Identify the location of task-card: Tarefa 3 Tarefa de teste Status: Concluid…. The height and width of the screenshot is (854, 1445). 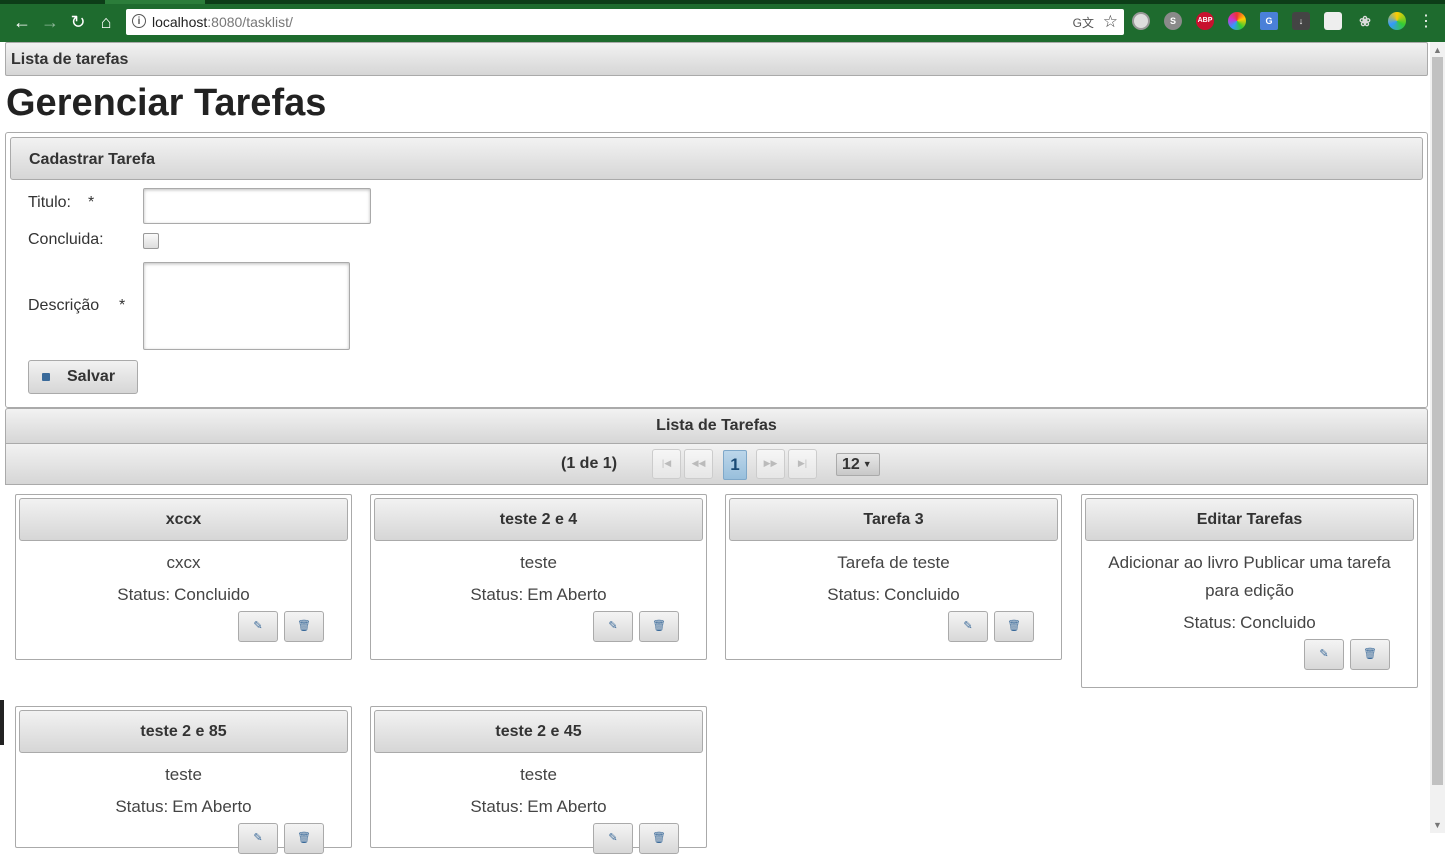
(893, 577).